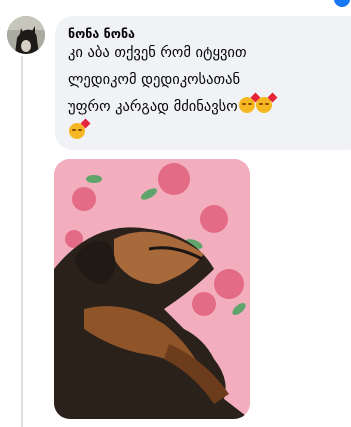 This screenshot has height=427, width=351. What do you see at coordinates (342, 3) in the screenshot?
I see `reaction-icon` at bounding box center [342, 3].